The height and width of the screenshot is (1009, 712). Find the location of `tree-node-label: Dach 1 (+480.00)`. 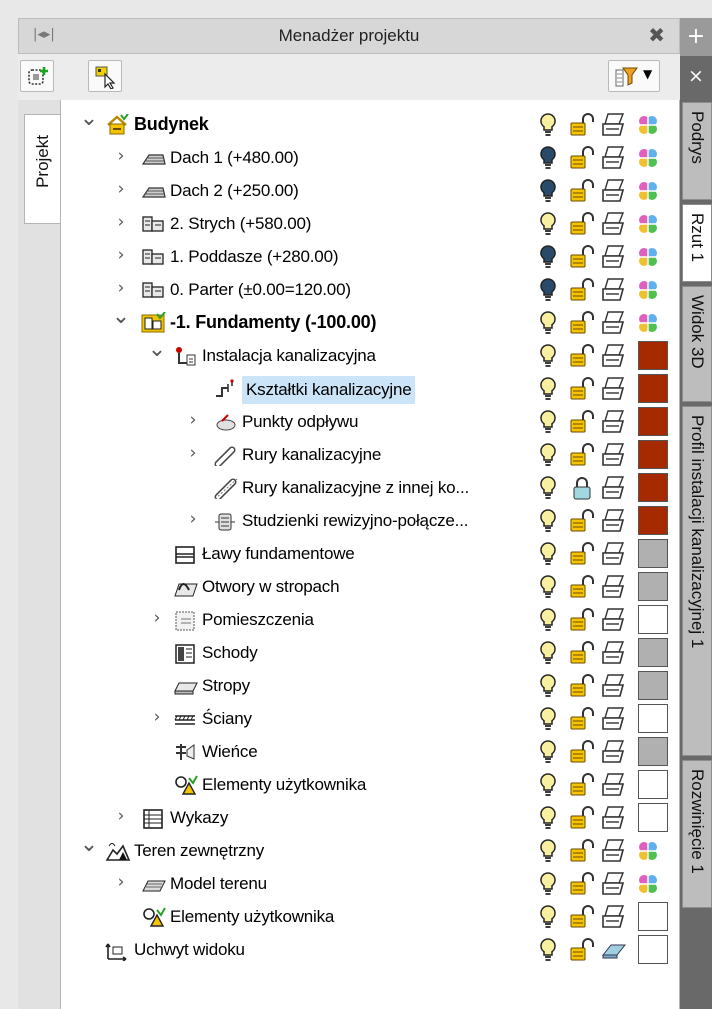

tree-node-label: Dach 1 (+480.00) is located at coordinates (234, 158).